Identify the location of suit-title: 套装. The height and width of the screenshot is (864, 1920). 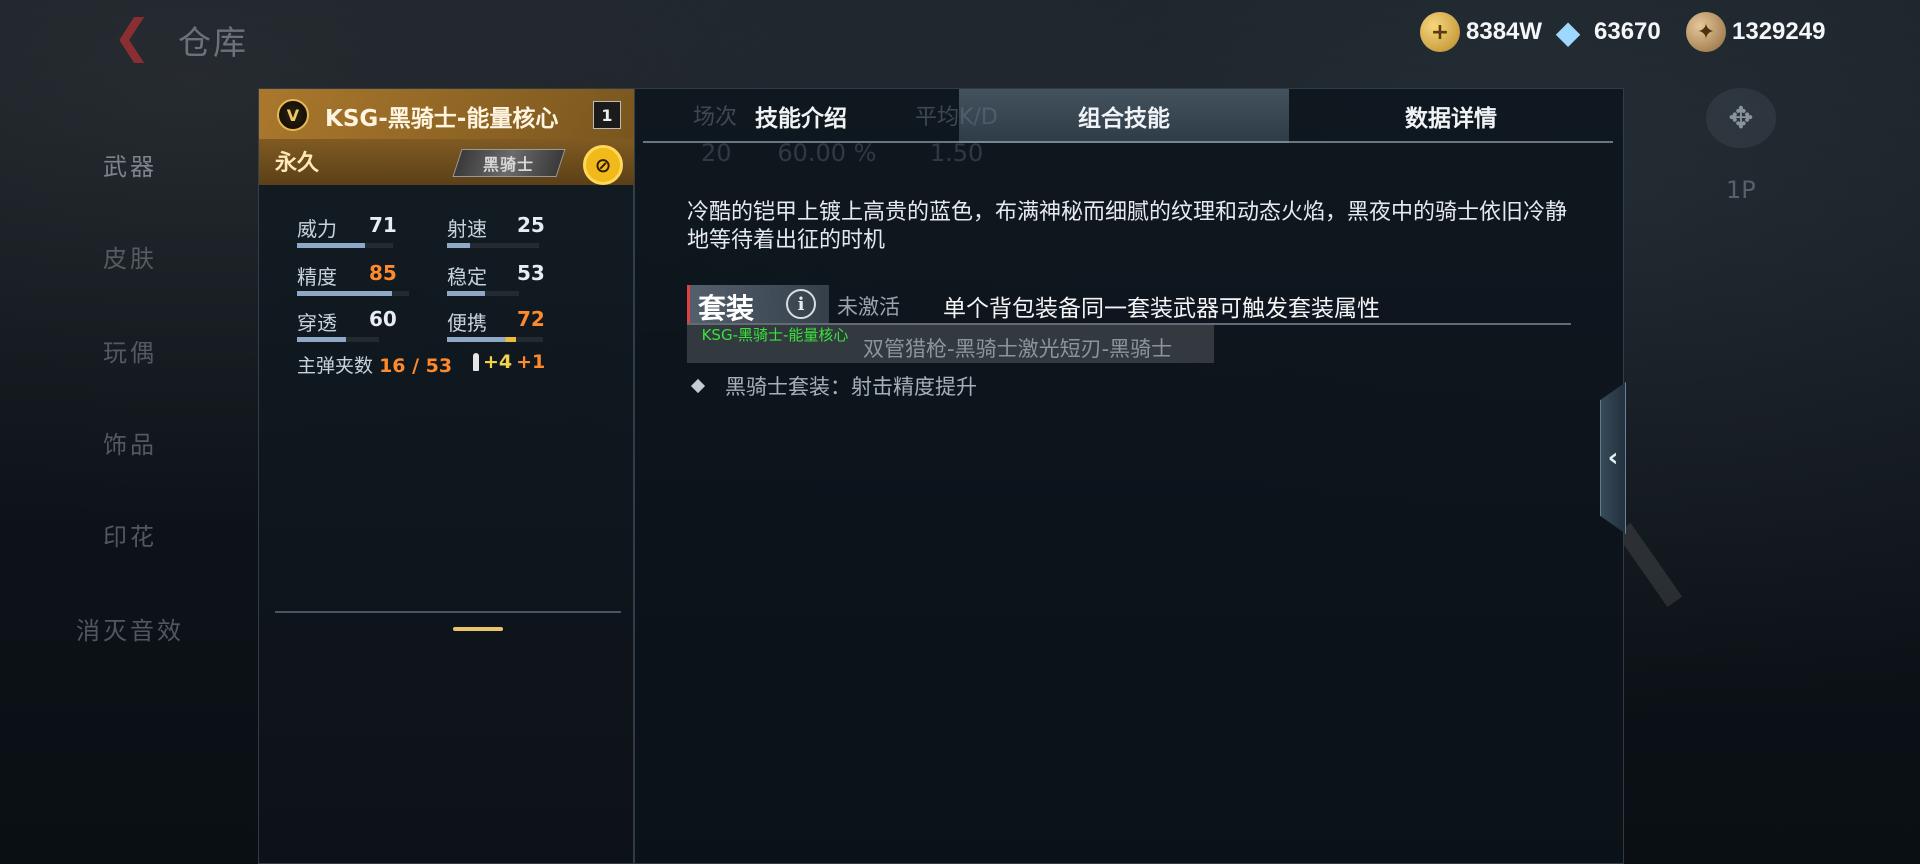
(726, 308).